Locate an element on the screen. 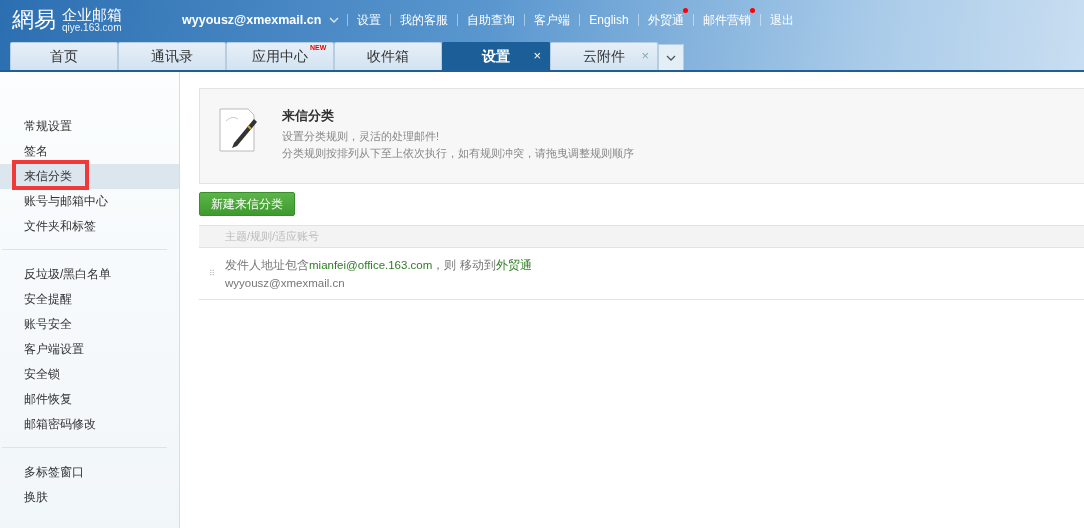 Image resolution: width=1084 pixels, height=528 pixels. tab: 通讯录 is located at coordinates (172, 56).